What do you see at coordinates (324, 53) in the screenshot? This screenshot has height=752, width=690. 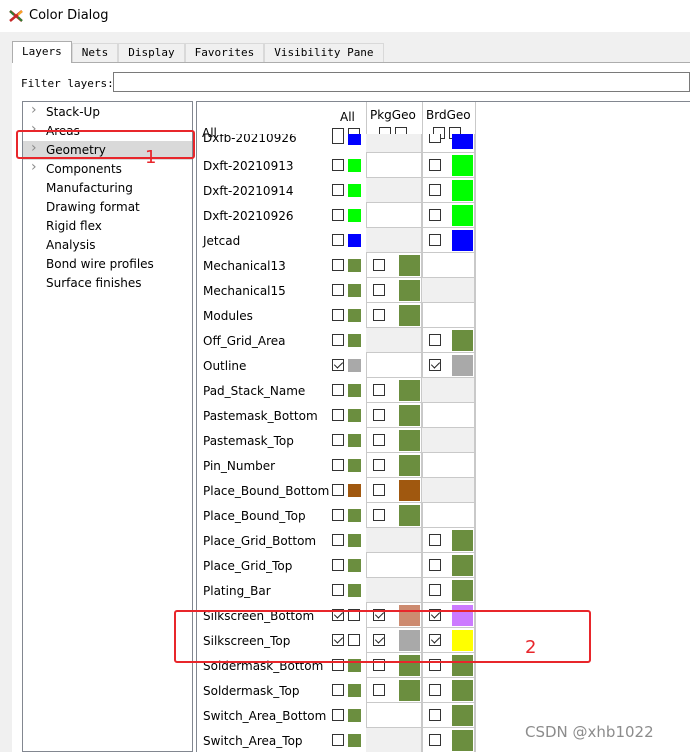 I see `tab-visibility-pane: Visibility Pane` at bounding box center [324, 53].